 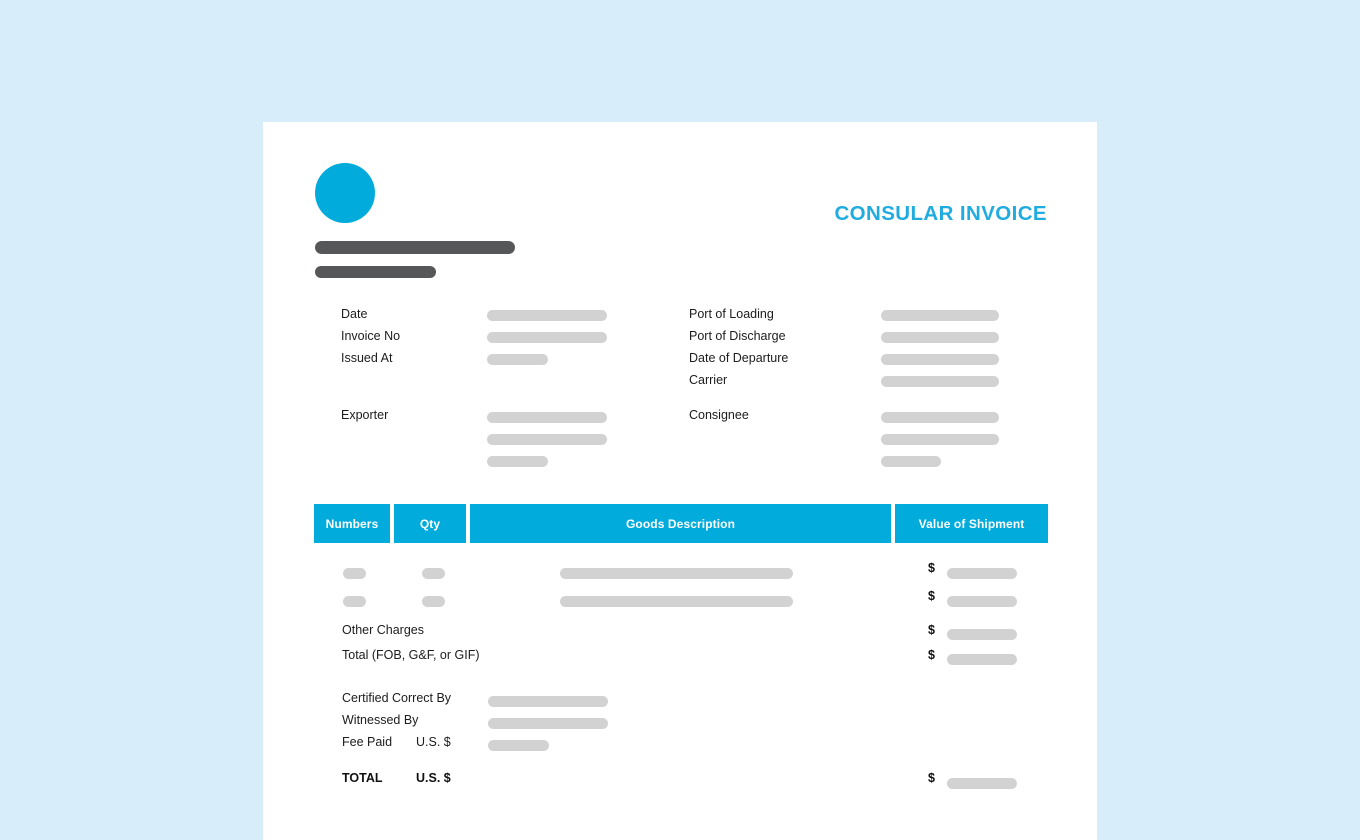 I want to click on page-title: CONSULAR INVOICE, so click(x=940, y=213).